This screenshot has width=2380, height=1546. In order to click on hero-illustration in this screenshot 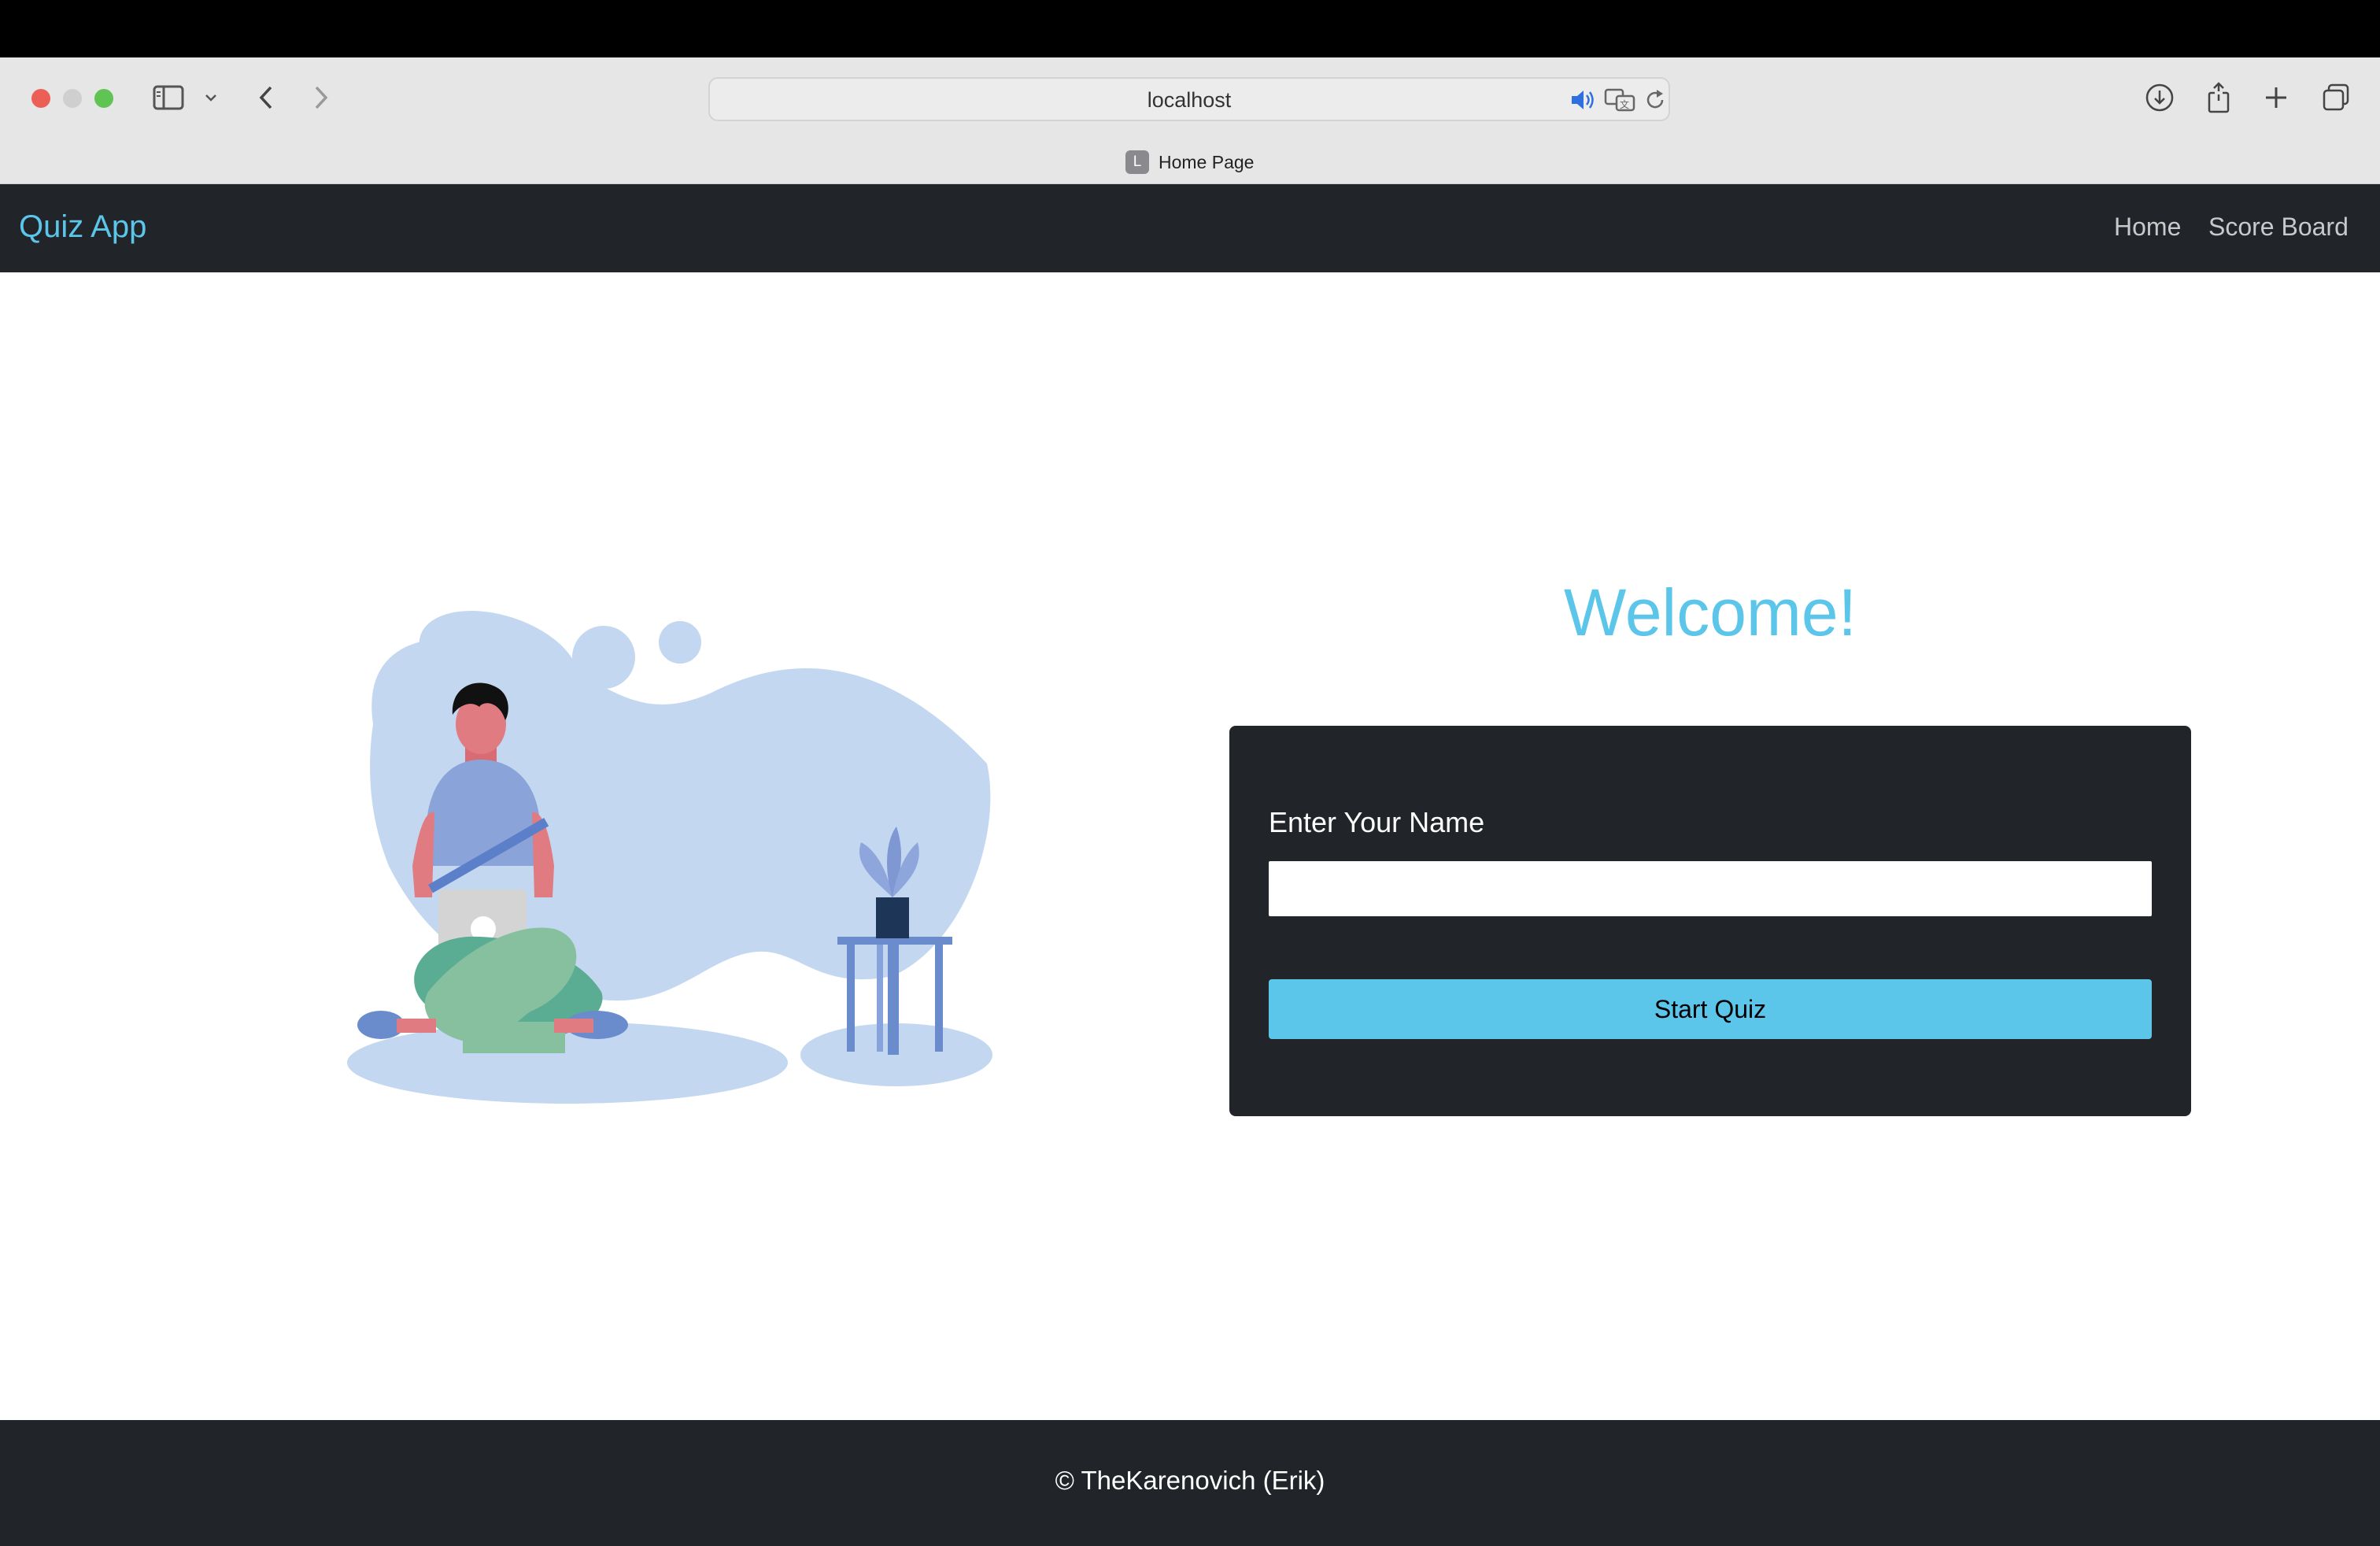, I will do `click(668, 847)`.